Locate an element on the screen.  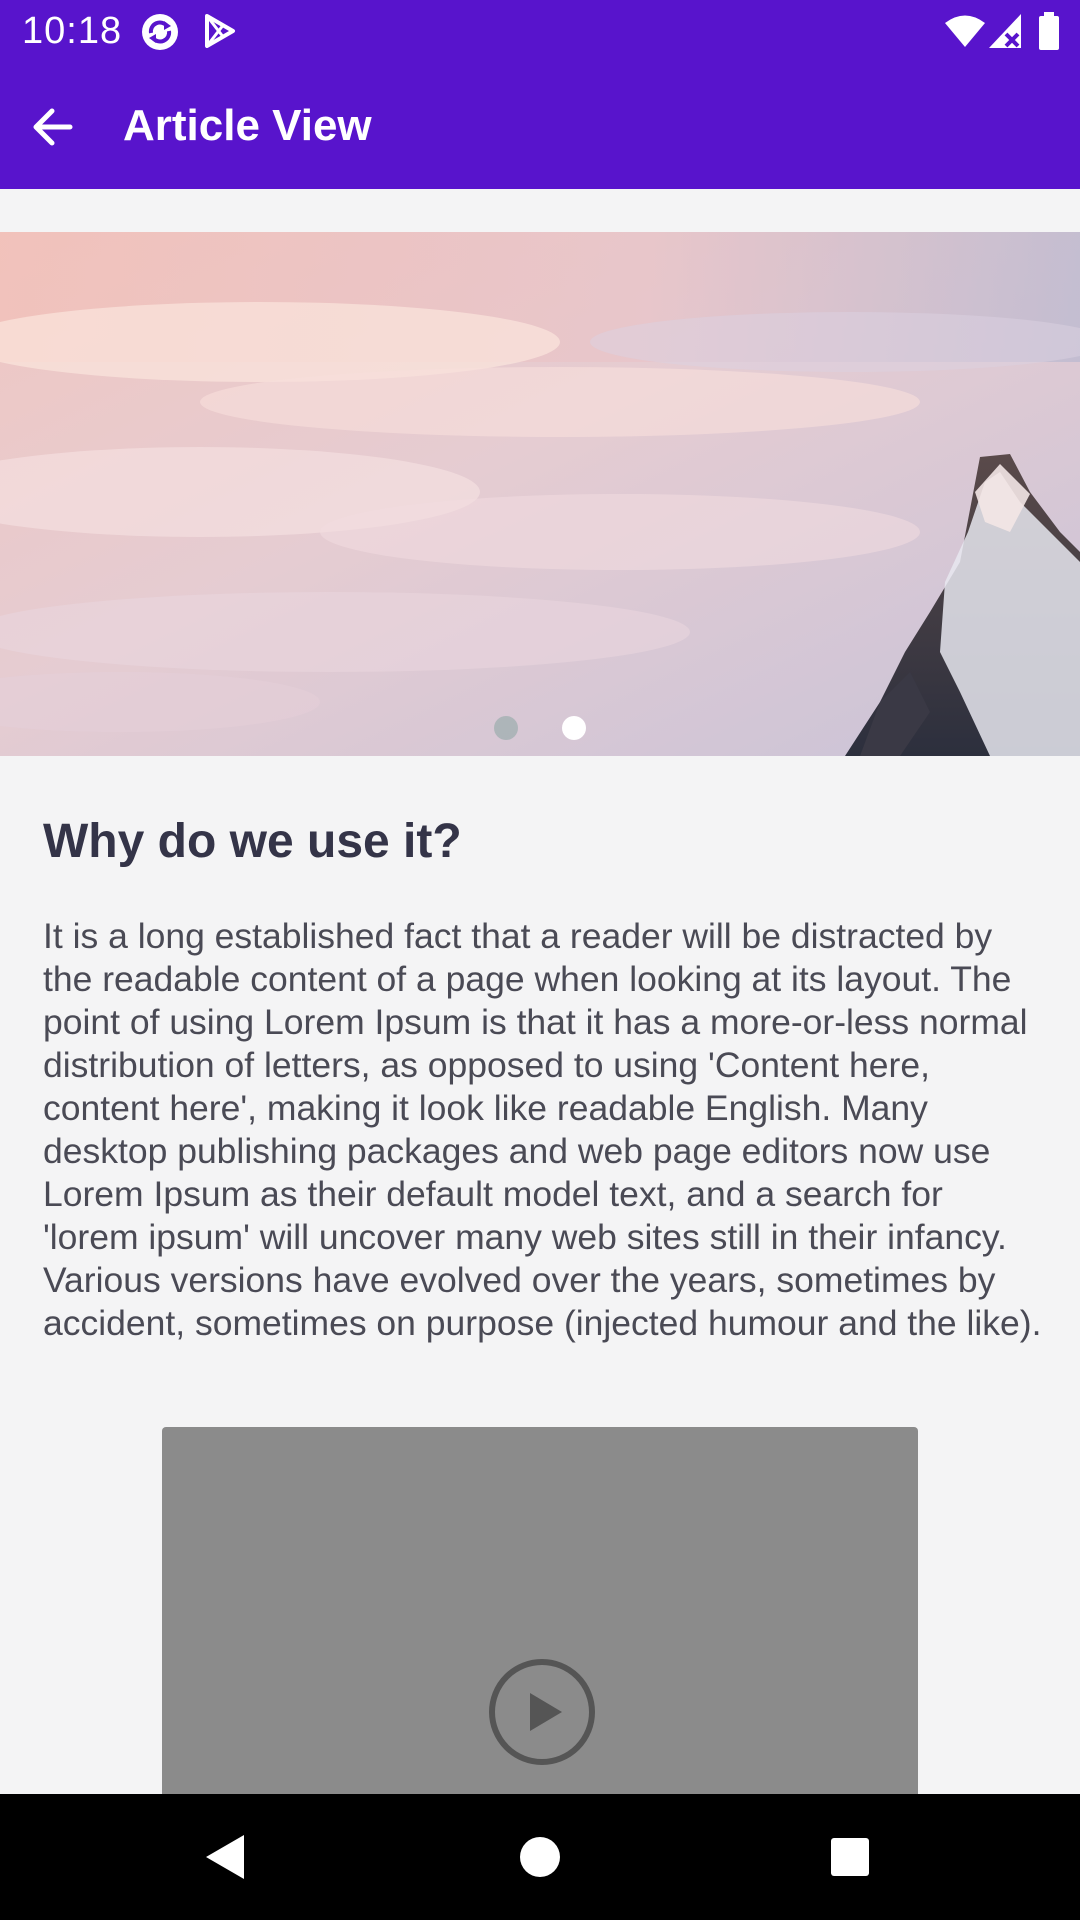
navigation-bar is located at coordinates (540, 1857).